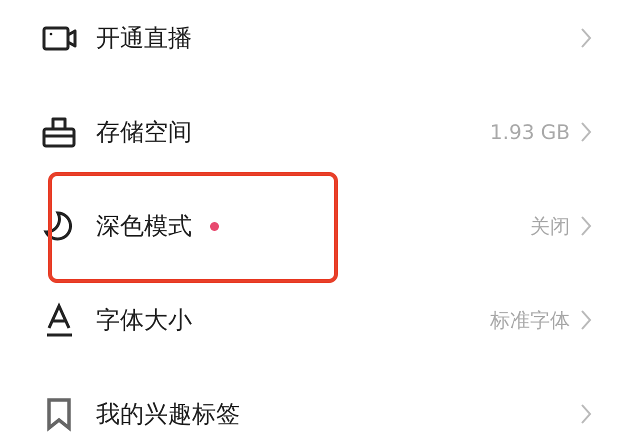  What do you see at coordinates (144, 226) in the screenshot?
I see `item-label: 深色模式` at bounding box center [144, 226].